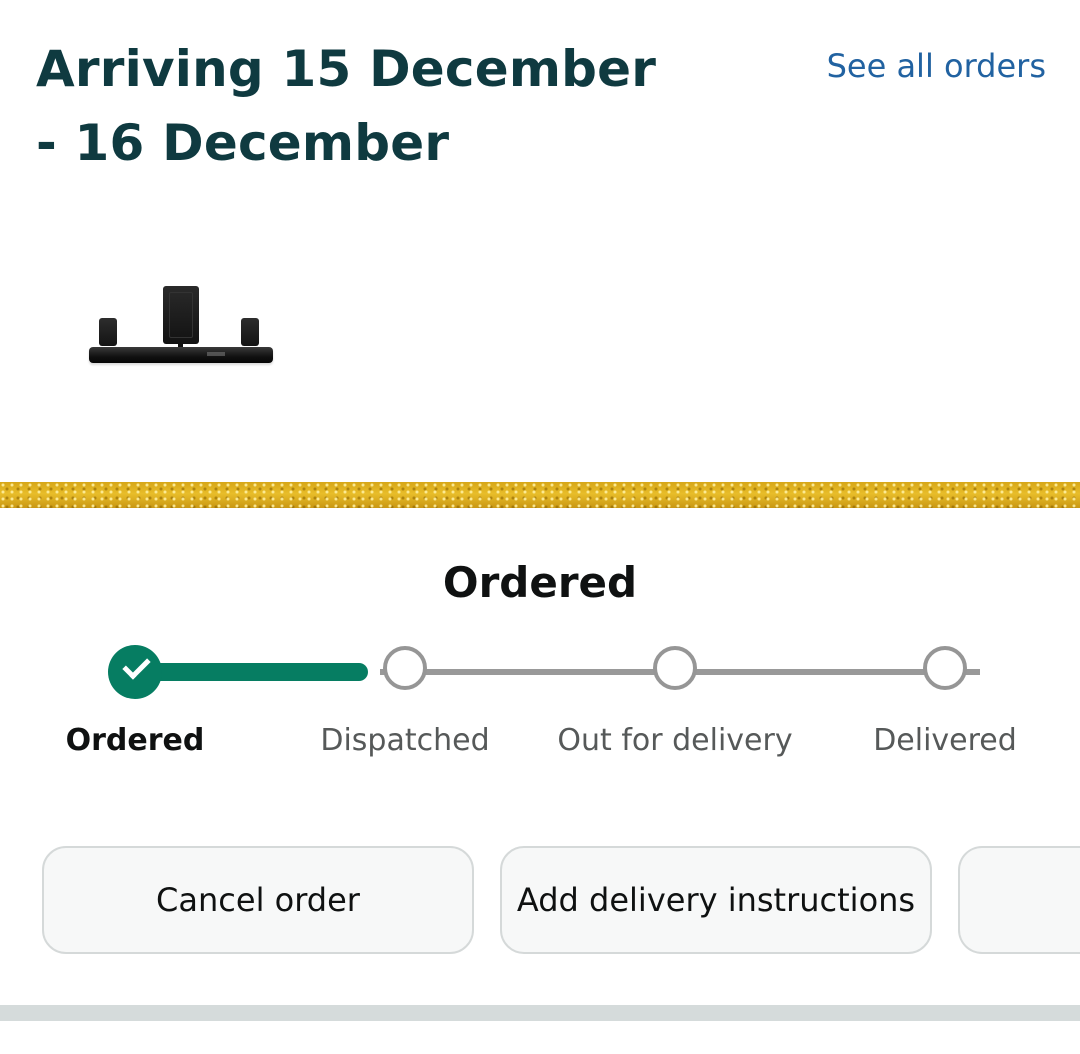 This screenshot has width=1080, height=1054. What do you see at coordinates (675, 740) in the screenshot?
I see `step-label-out-for-delivery: Out for delivery` at bounding box center [675, 740].